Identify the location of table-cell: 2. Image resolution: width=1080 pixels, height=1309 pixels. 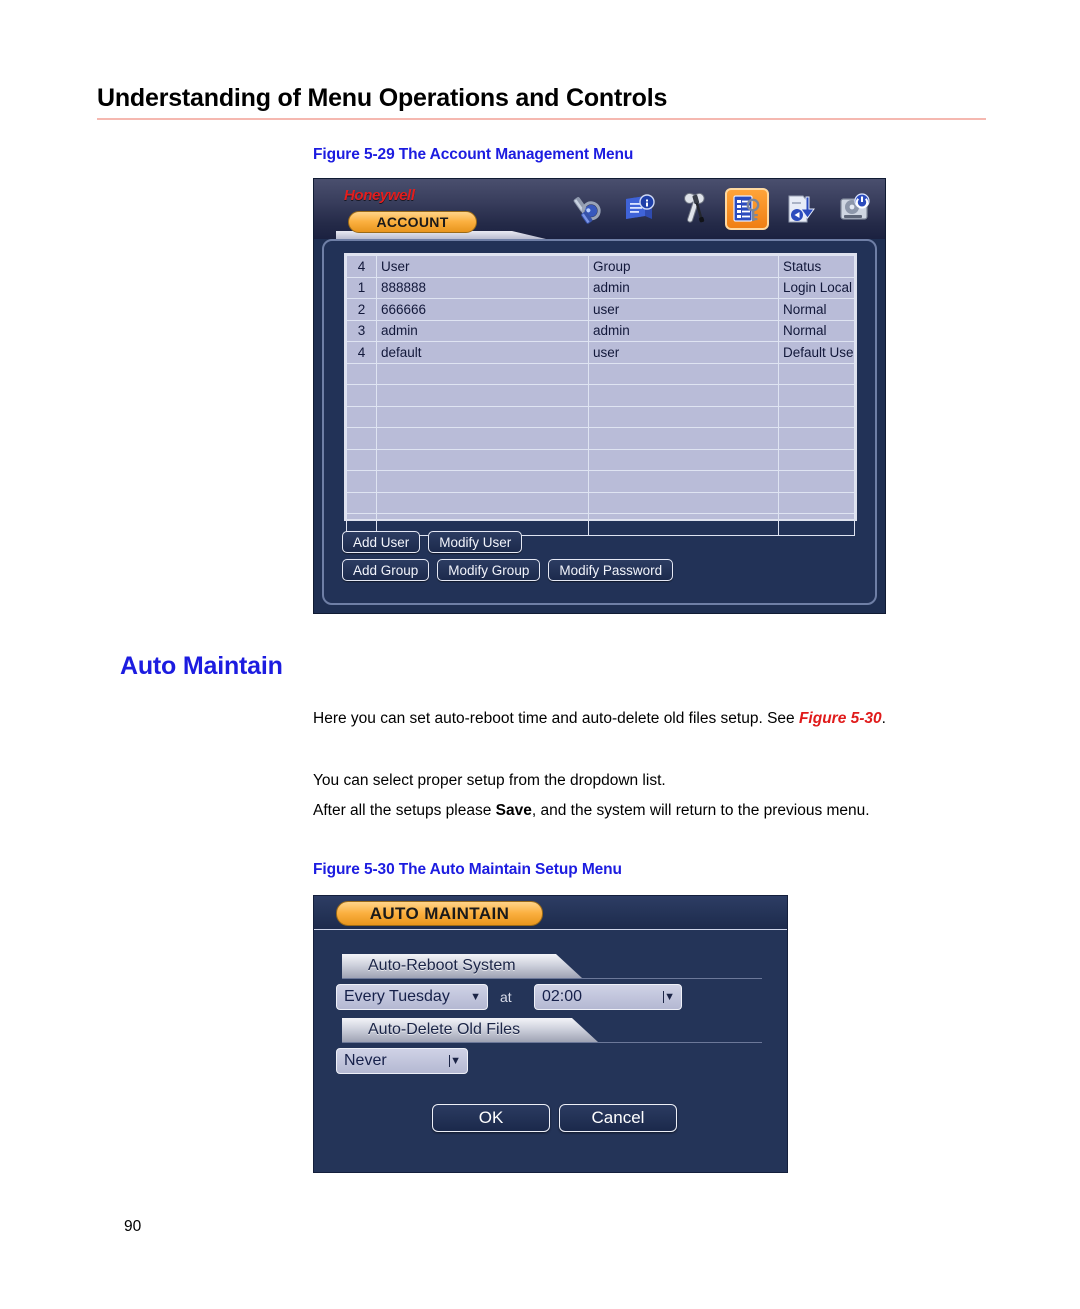
(361, 309).